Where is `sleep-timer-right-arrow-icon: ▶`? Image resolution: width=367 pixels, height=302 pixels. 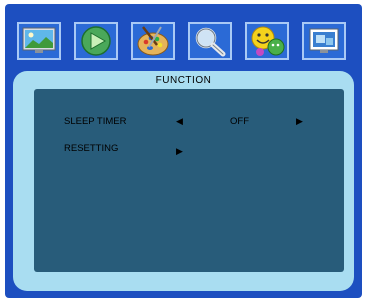
sleep-timer-right-arrow-icon: ▶ is located at coordinates (299, 121).